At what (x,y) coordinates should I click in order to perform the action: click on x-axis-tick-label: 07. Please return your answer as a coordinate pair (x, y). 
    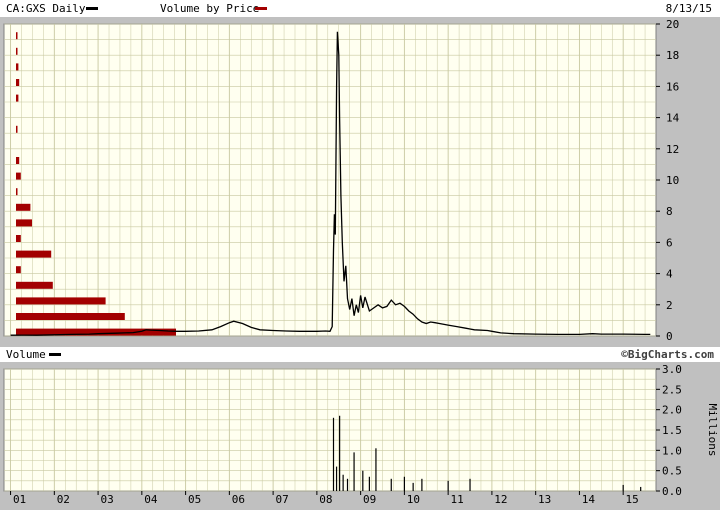
    Looking at the image, I should click on (281, 499).